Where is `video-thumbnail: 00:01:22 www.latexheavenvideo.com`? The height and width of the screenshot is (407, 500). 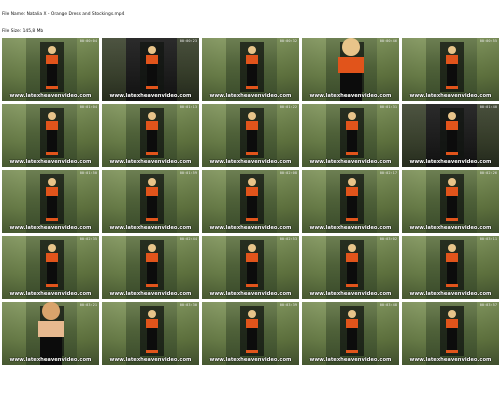
video-thumbnail: 00:01:22 www.latexheavenvideo.com is located at coordinates (250, 135).